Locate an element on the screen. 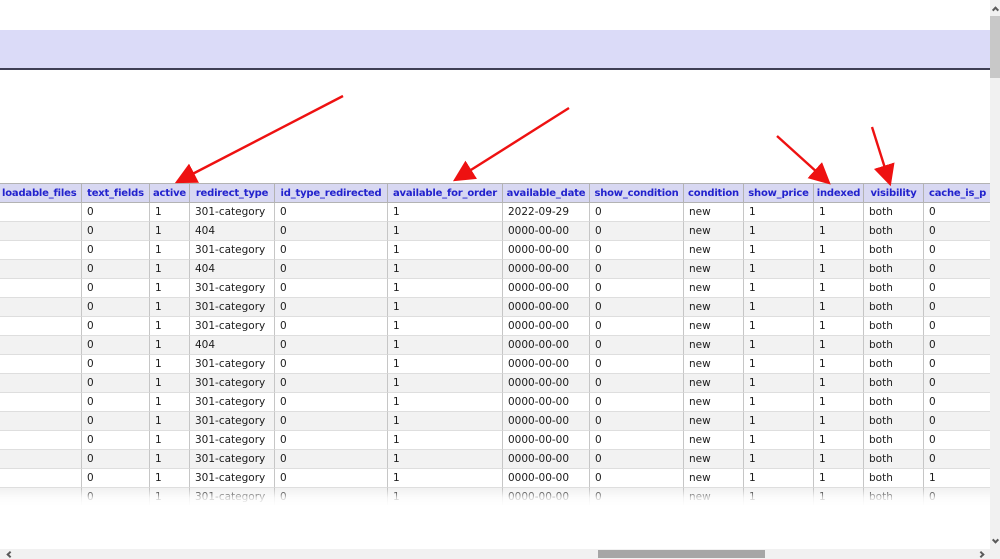  horizontal-scrollbar is located at coordinates (500, 554).